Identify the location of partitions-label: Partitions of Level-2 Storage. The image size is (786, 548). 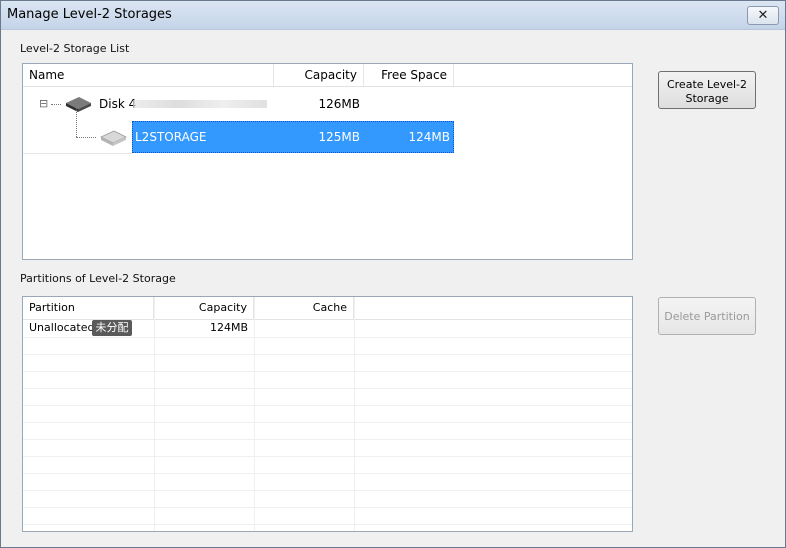
(98, 278).